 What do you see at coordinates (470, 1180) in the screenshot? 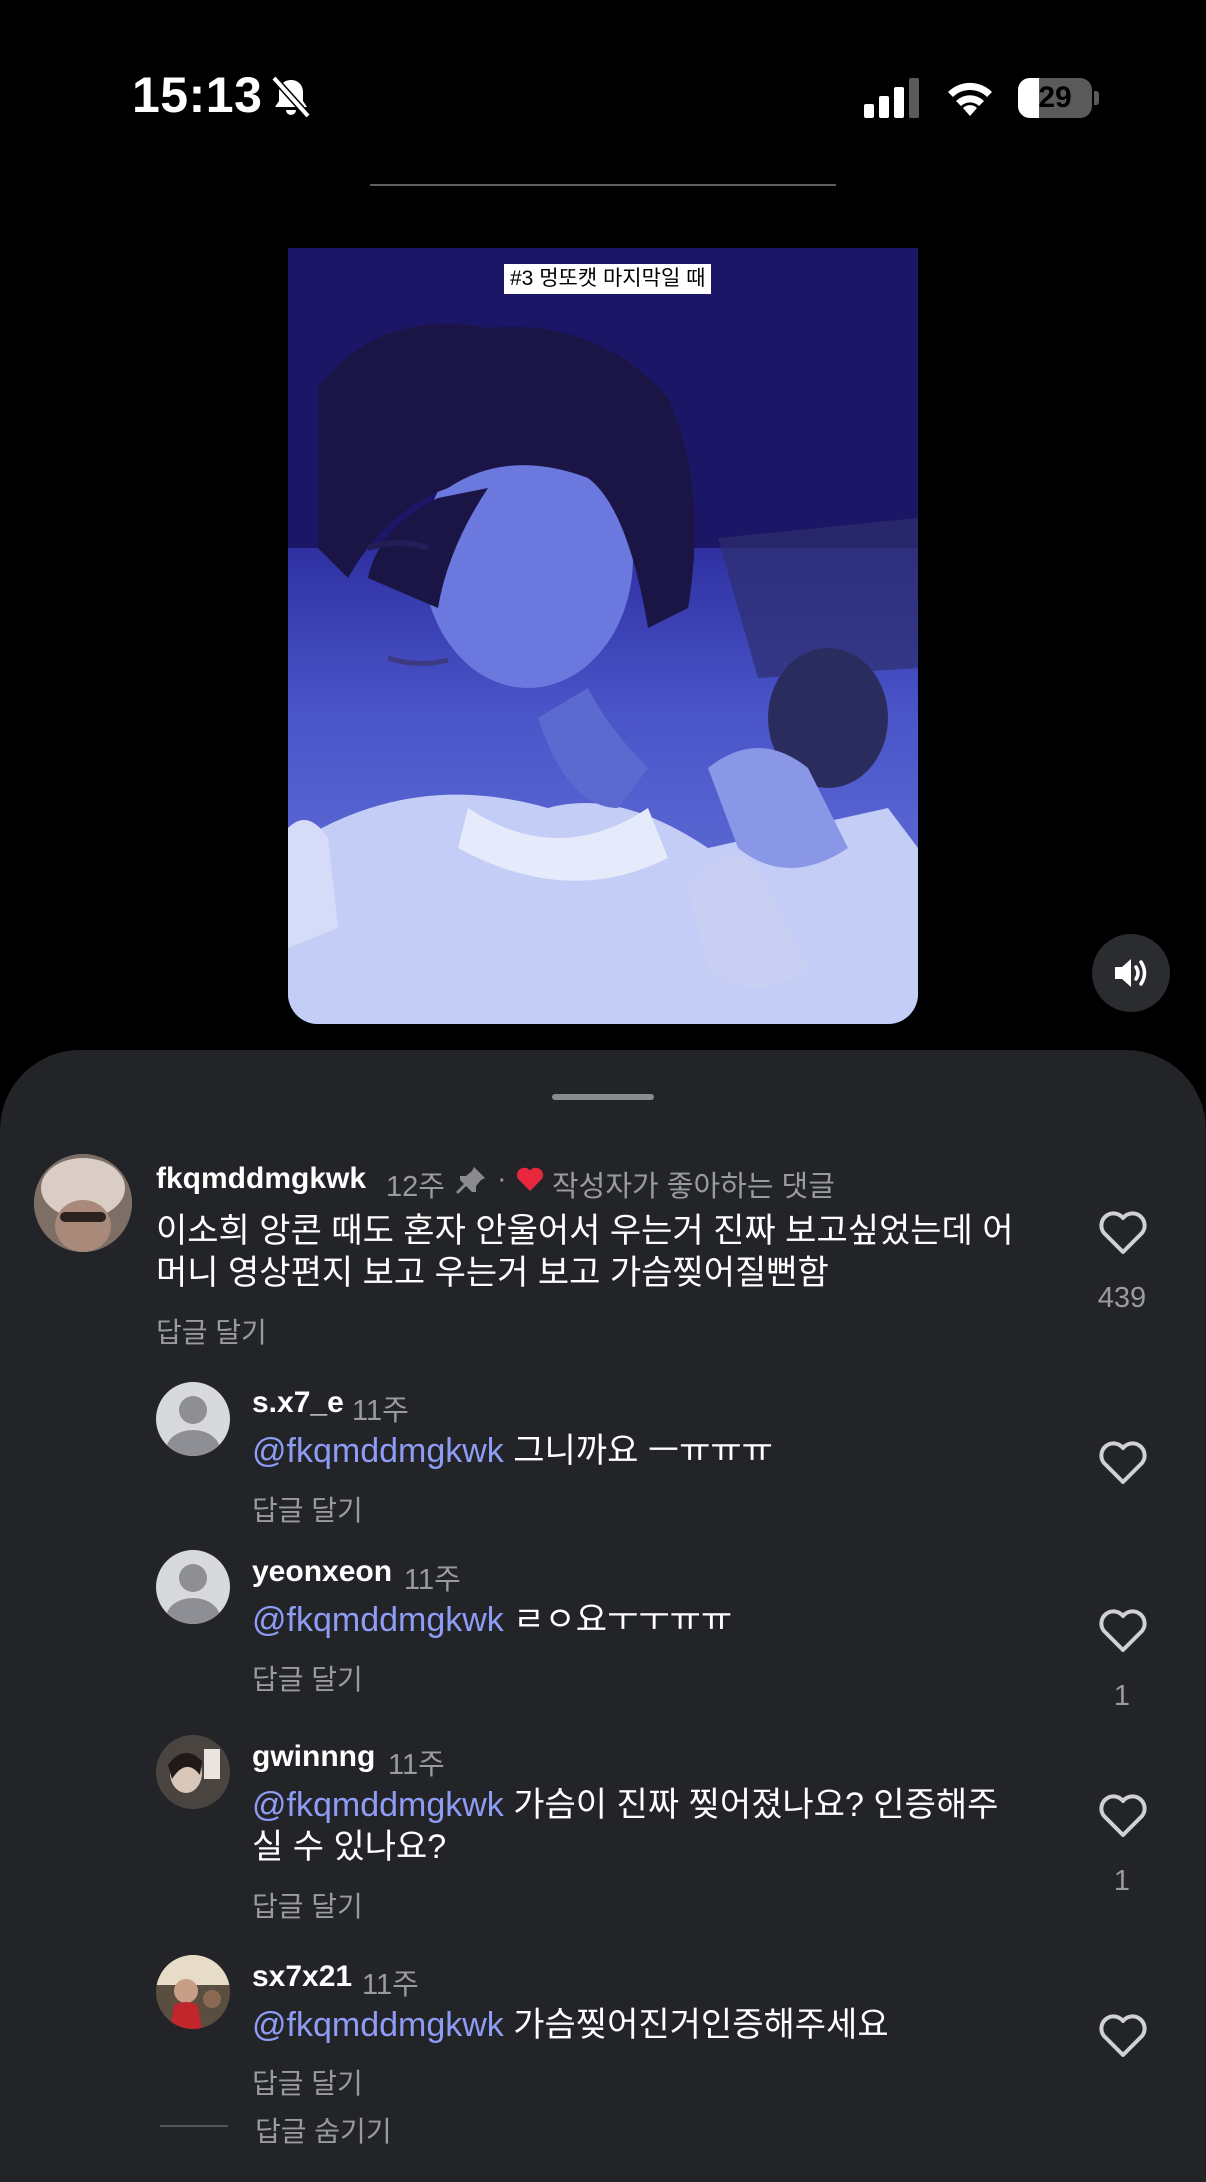
I see `pin-icon` at bounding box center [470, 1180].